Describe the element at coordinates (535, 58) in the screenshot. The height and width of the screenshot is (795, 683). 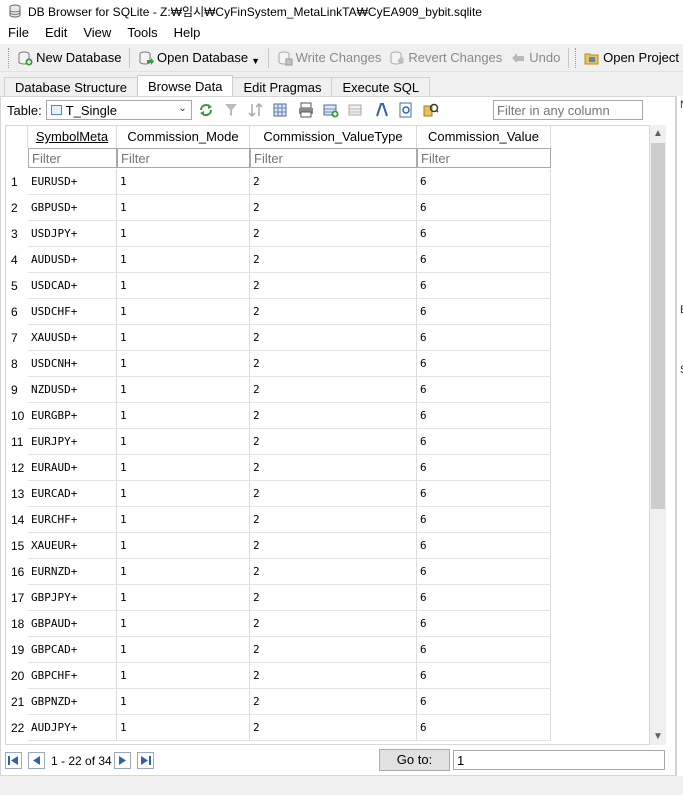
I see `undo-button: Undo` at that location.